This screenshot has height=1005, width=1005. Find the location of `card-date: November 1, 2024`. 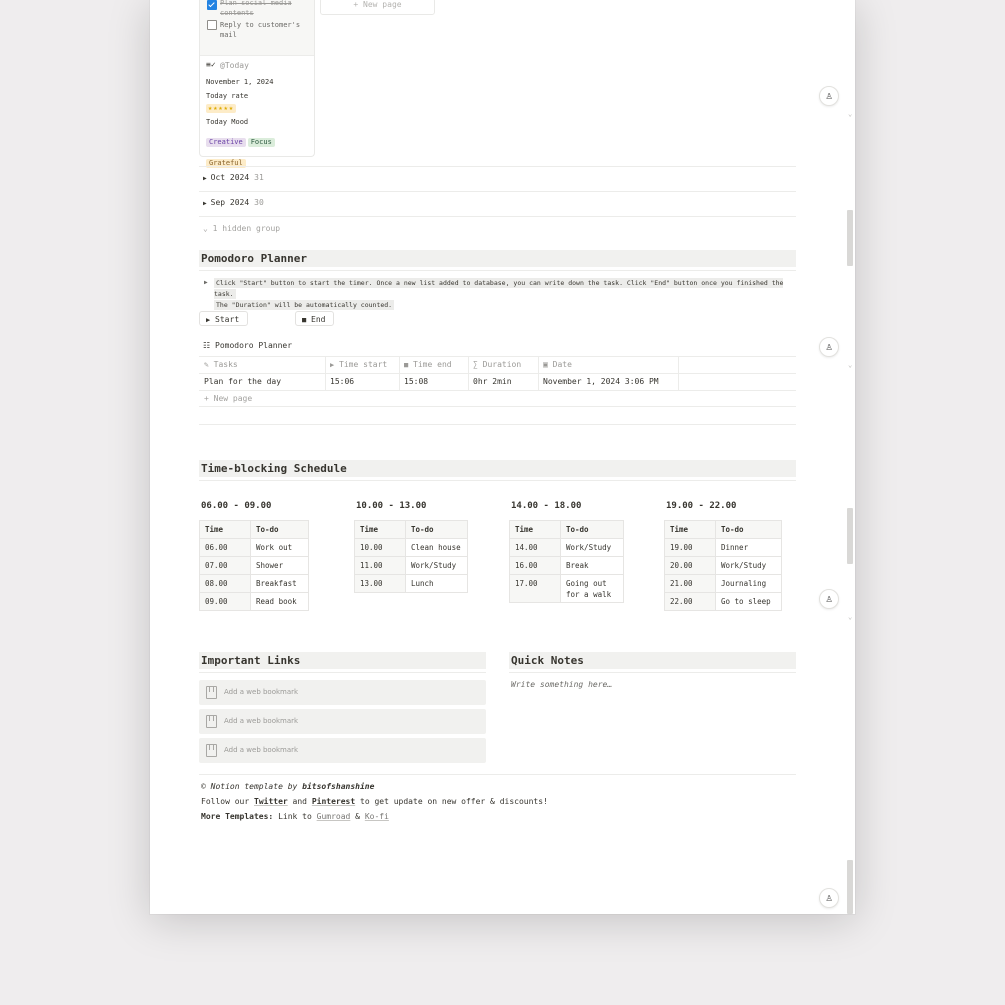

card-date: November 1, 2024 is located at coordinates (240, 82).